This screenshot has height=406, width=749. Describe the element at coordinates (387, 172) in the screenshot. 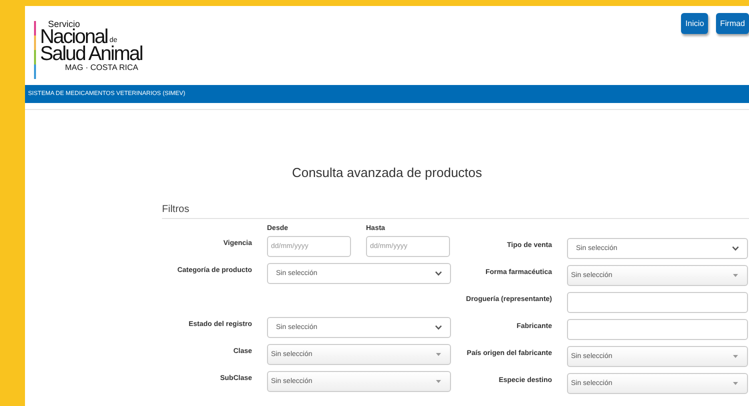

I see `page-title: Consulta avanzada de productos` at that location.